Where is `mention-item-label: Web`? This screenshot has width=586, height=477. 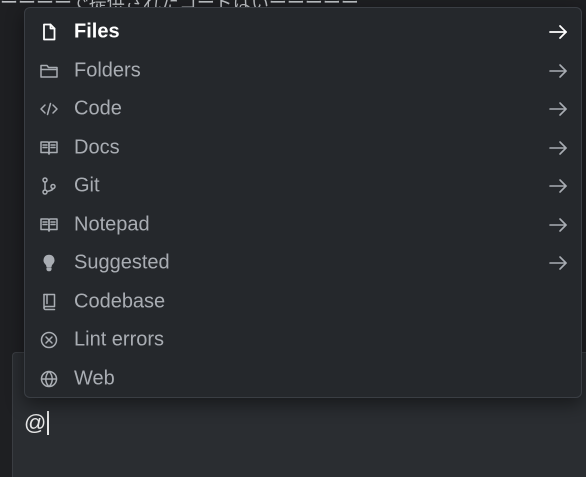
mention-item-label: Web is located at coordinates (94, 378).